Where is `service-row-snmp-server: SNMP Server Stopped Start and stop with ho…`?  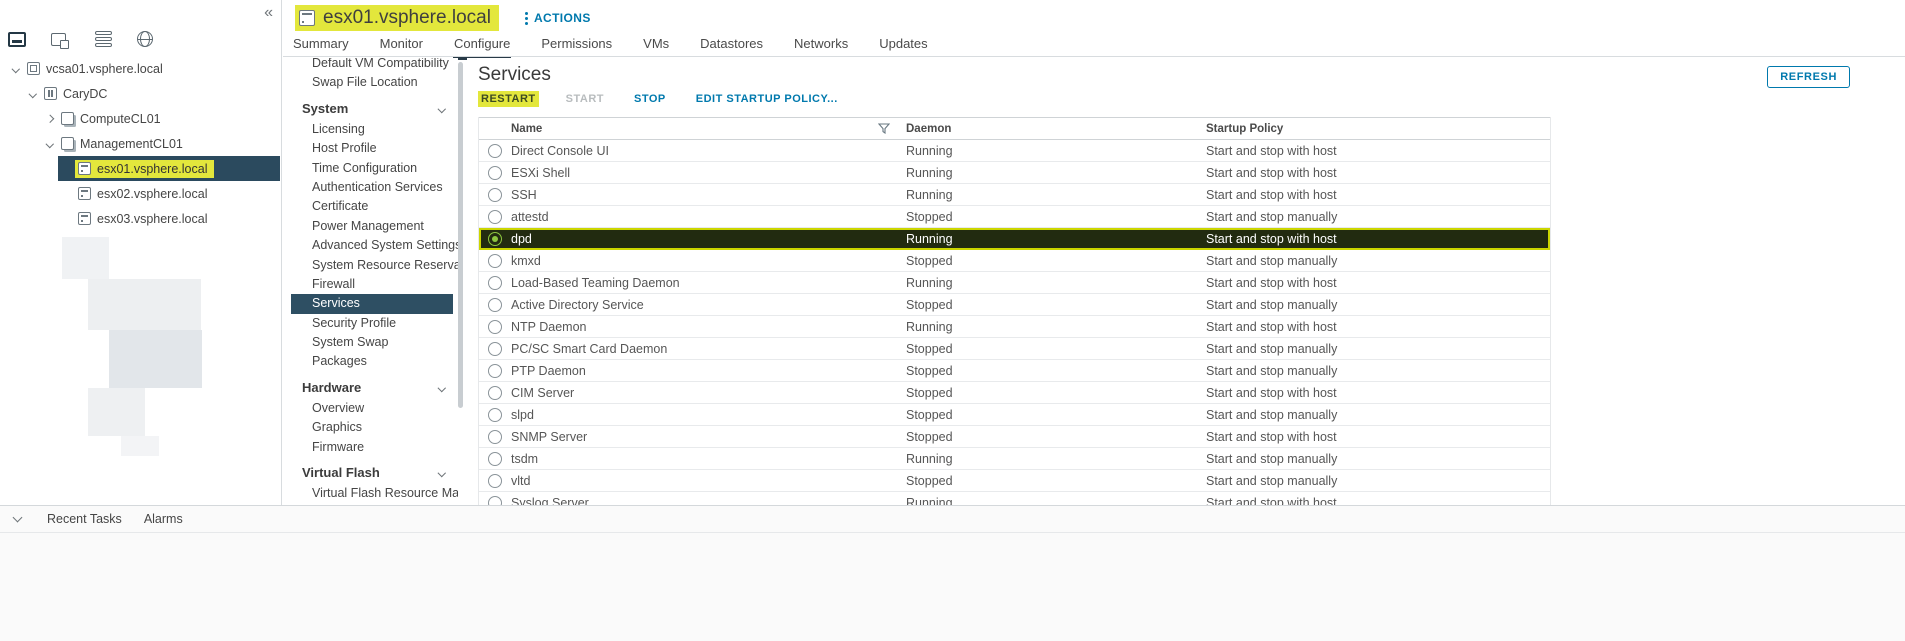 service-row-snmp-server: SNMP Server Stopped Start and stop with ho… is located at coordinates (1014, 437).